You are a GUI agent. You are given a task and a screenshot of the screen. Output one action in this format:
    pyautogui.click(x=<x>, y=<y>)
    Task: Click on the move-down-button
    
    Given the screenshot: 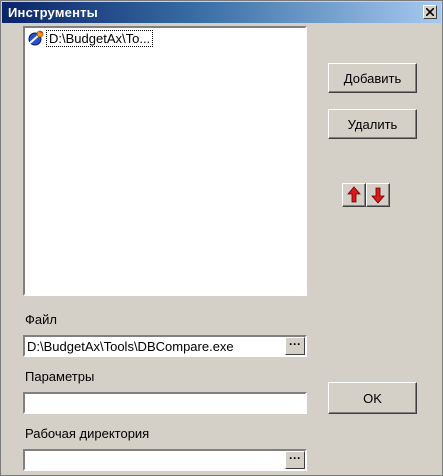 What is the action you would take?
    pyautogui.click(x=378, y=195)
    